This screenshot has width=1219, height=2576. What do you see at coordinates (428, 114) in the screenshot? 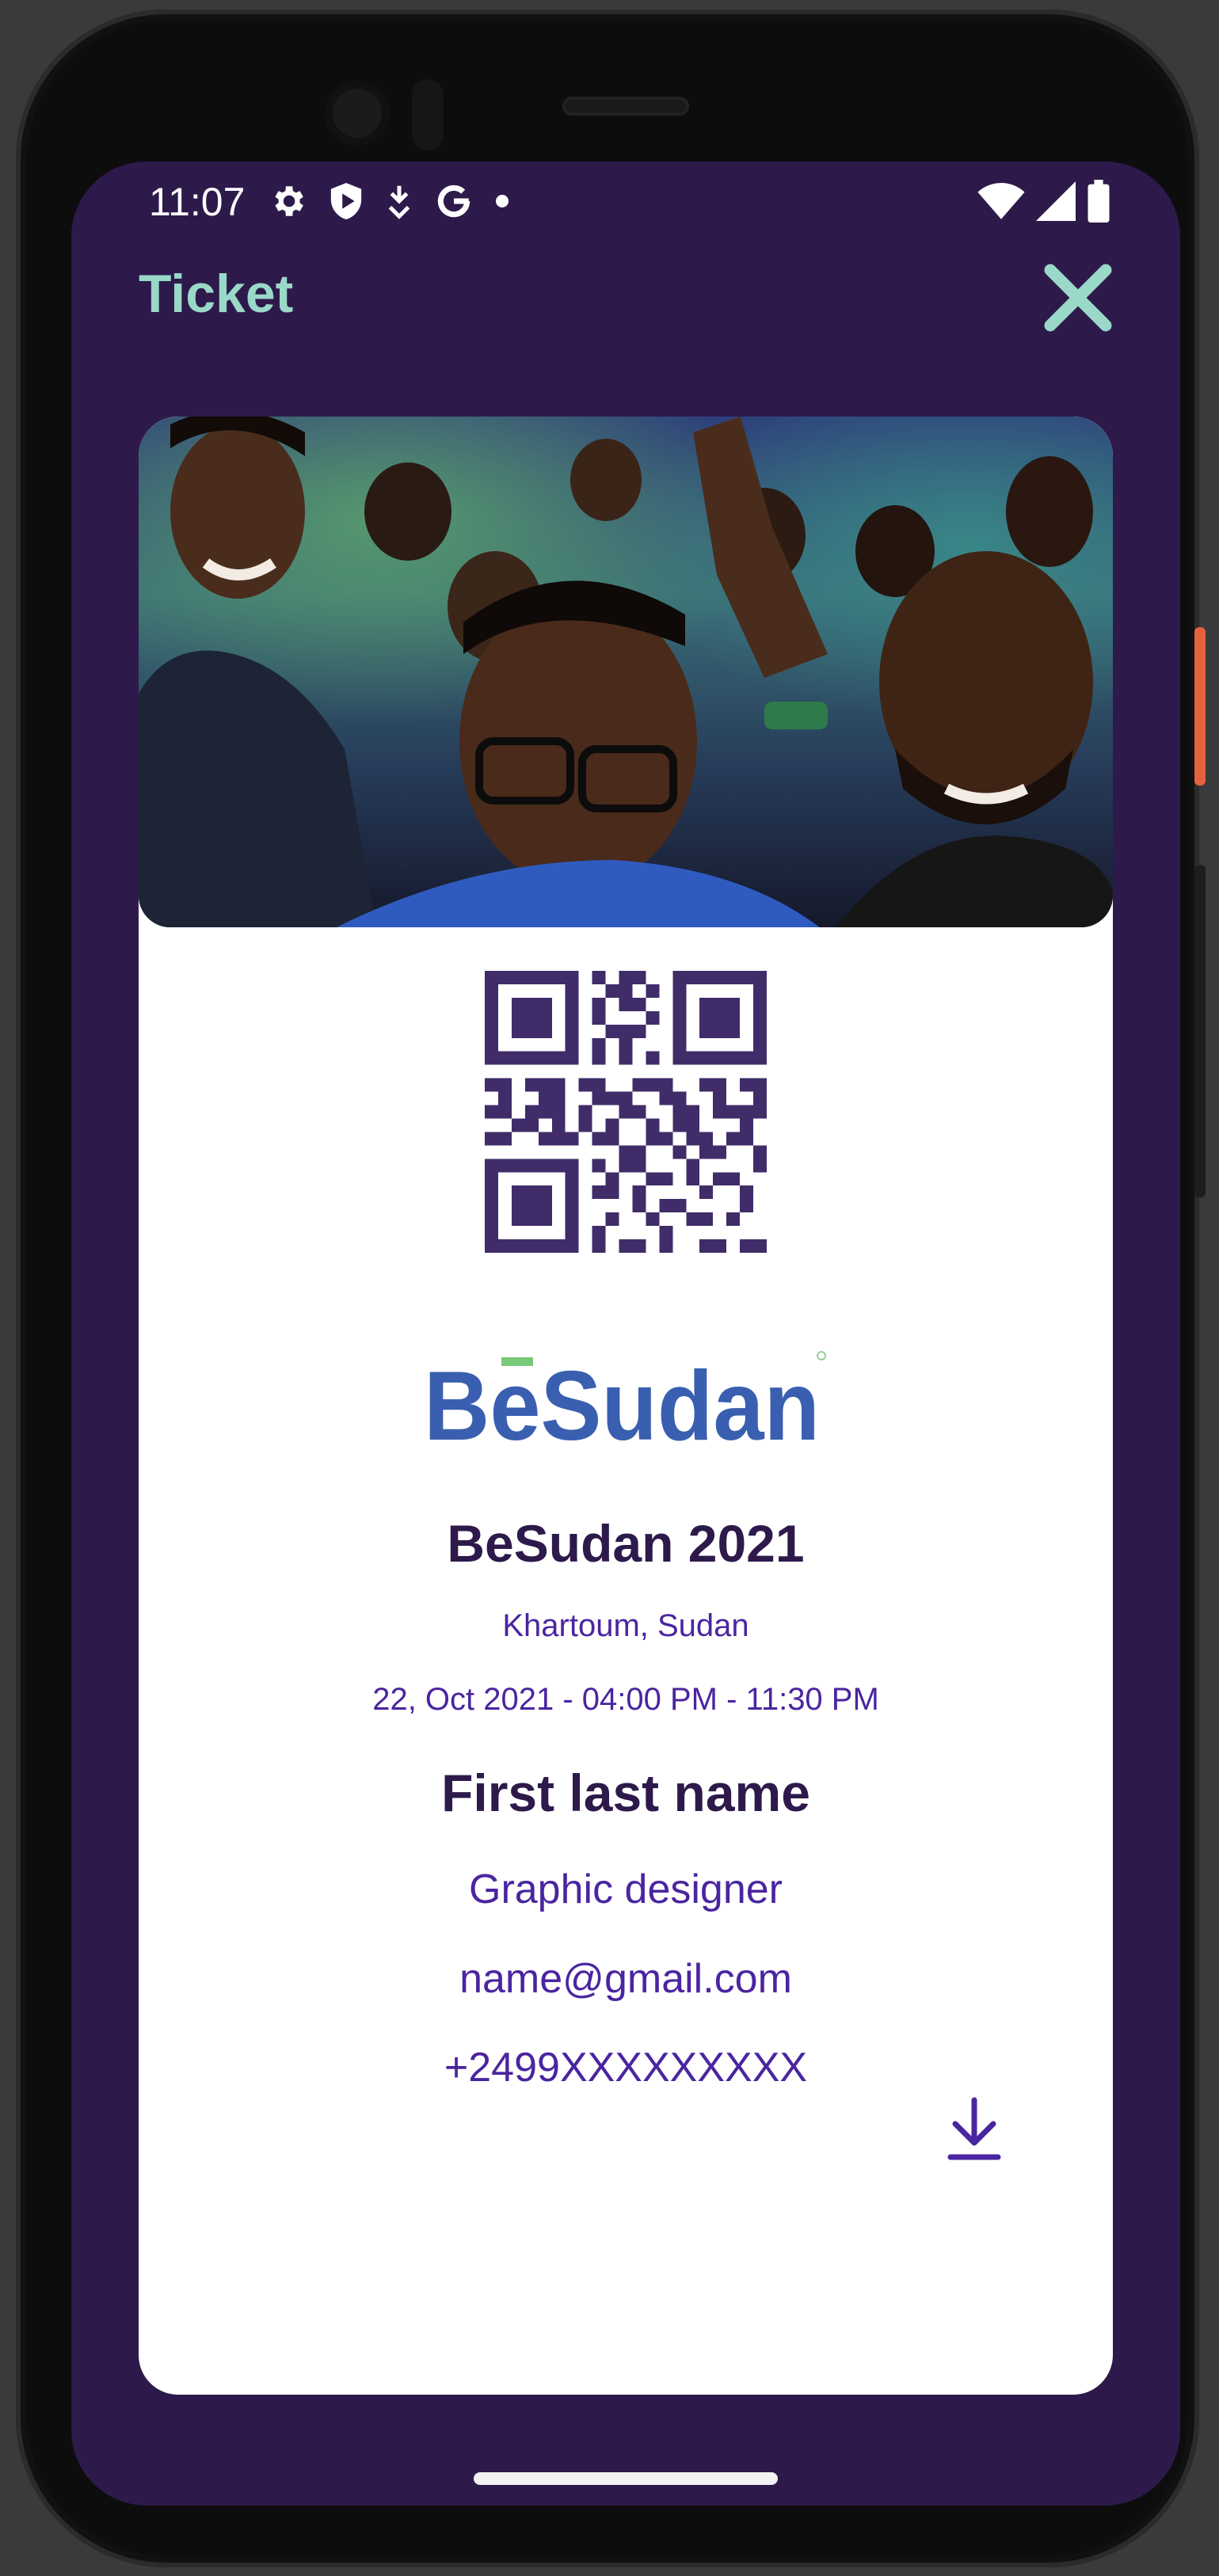
I see `proximity-sensor` at bounding box center [428, 114].